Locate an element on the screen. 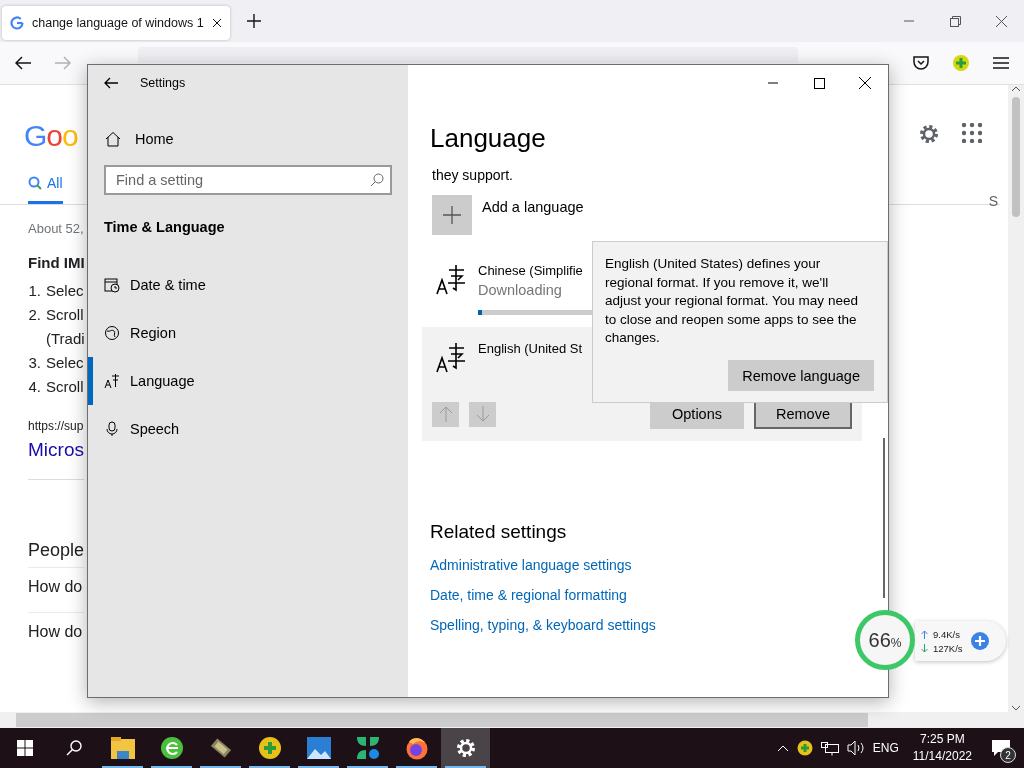 This screenshot has width=1024, height=768. download-speed: 127K/s is located at coordinates (948, 648).